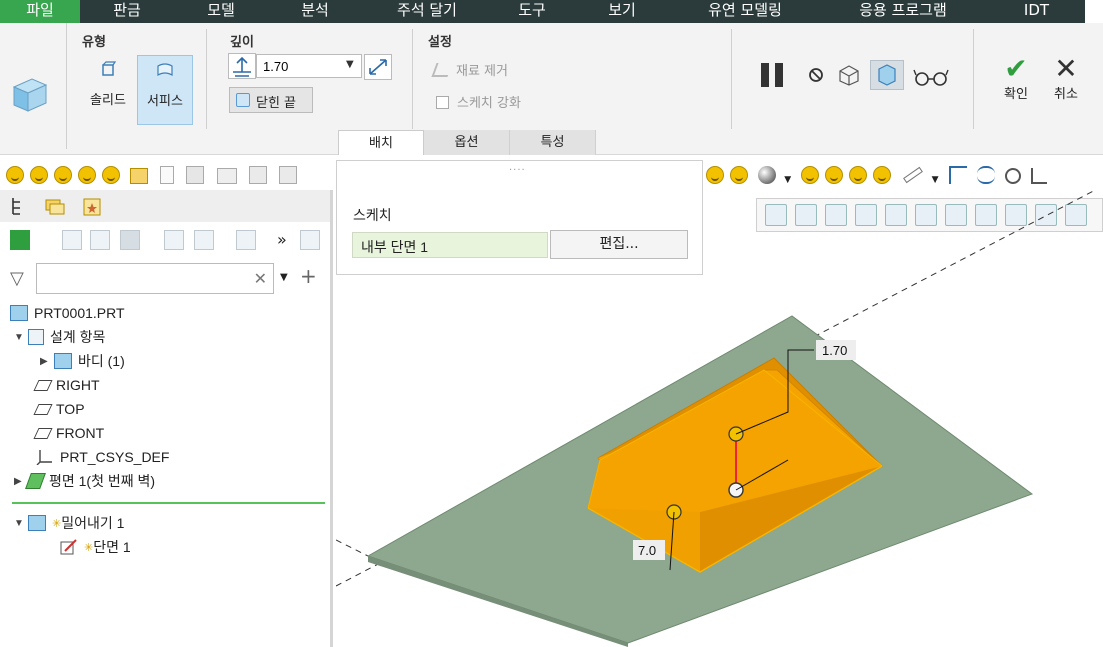 The image size is (1103, 647). I want to click on measure-dropdown-icon: ▼, so click(935, 180).